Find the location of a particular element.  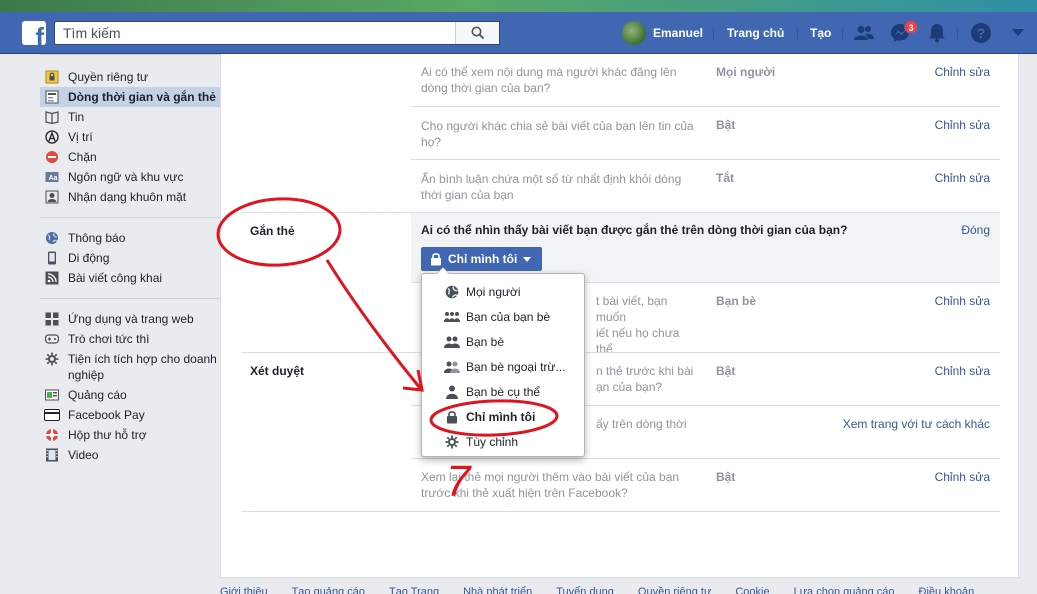

sidebar-item-business-integrations: Tiện ích tích hợp cho doanh nghiệp is located at coordinates (130, 367).